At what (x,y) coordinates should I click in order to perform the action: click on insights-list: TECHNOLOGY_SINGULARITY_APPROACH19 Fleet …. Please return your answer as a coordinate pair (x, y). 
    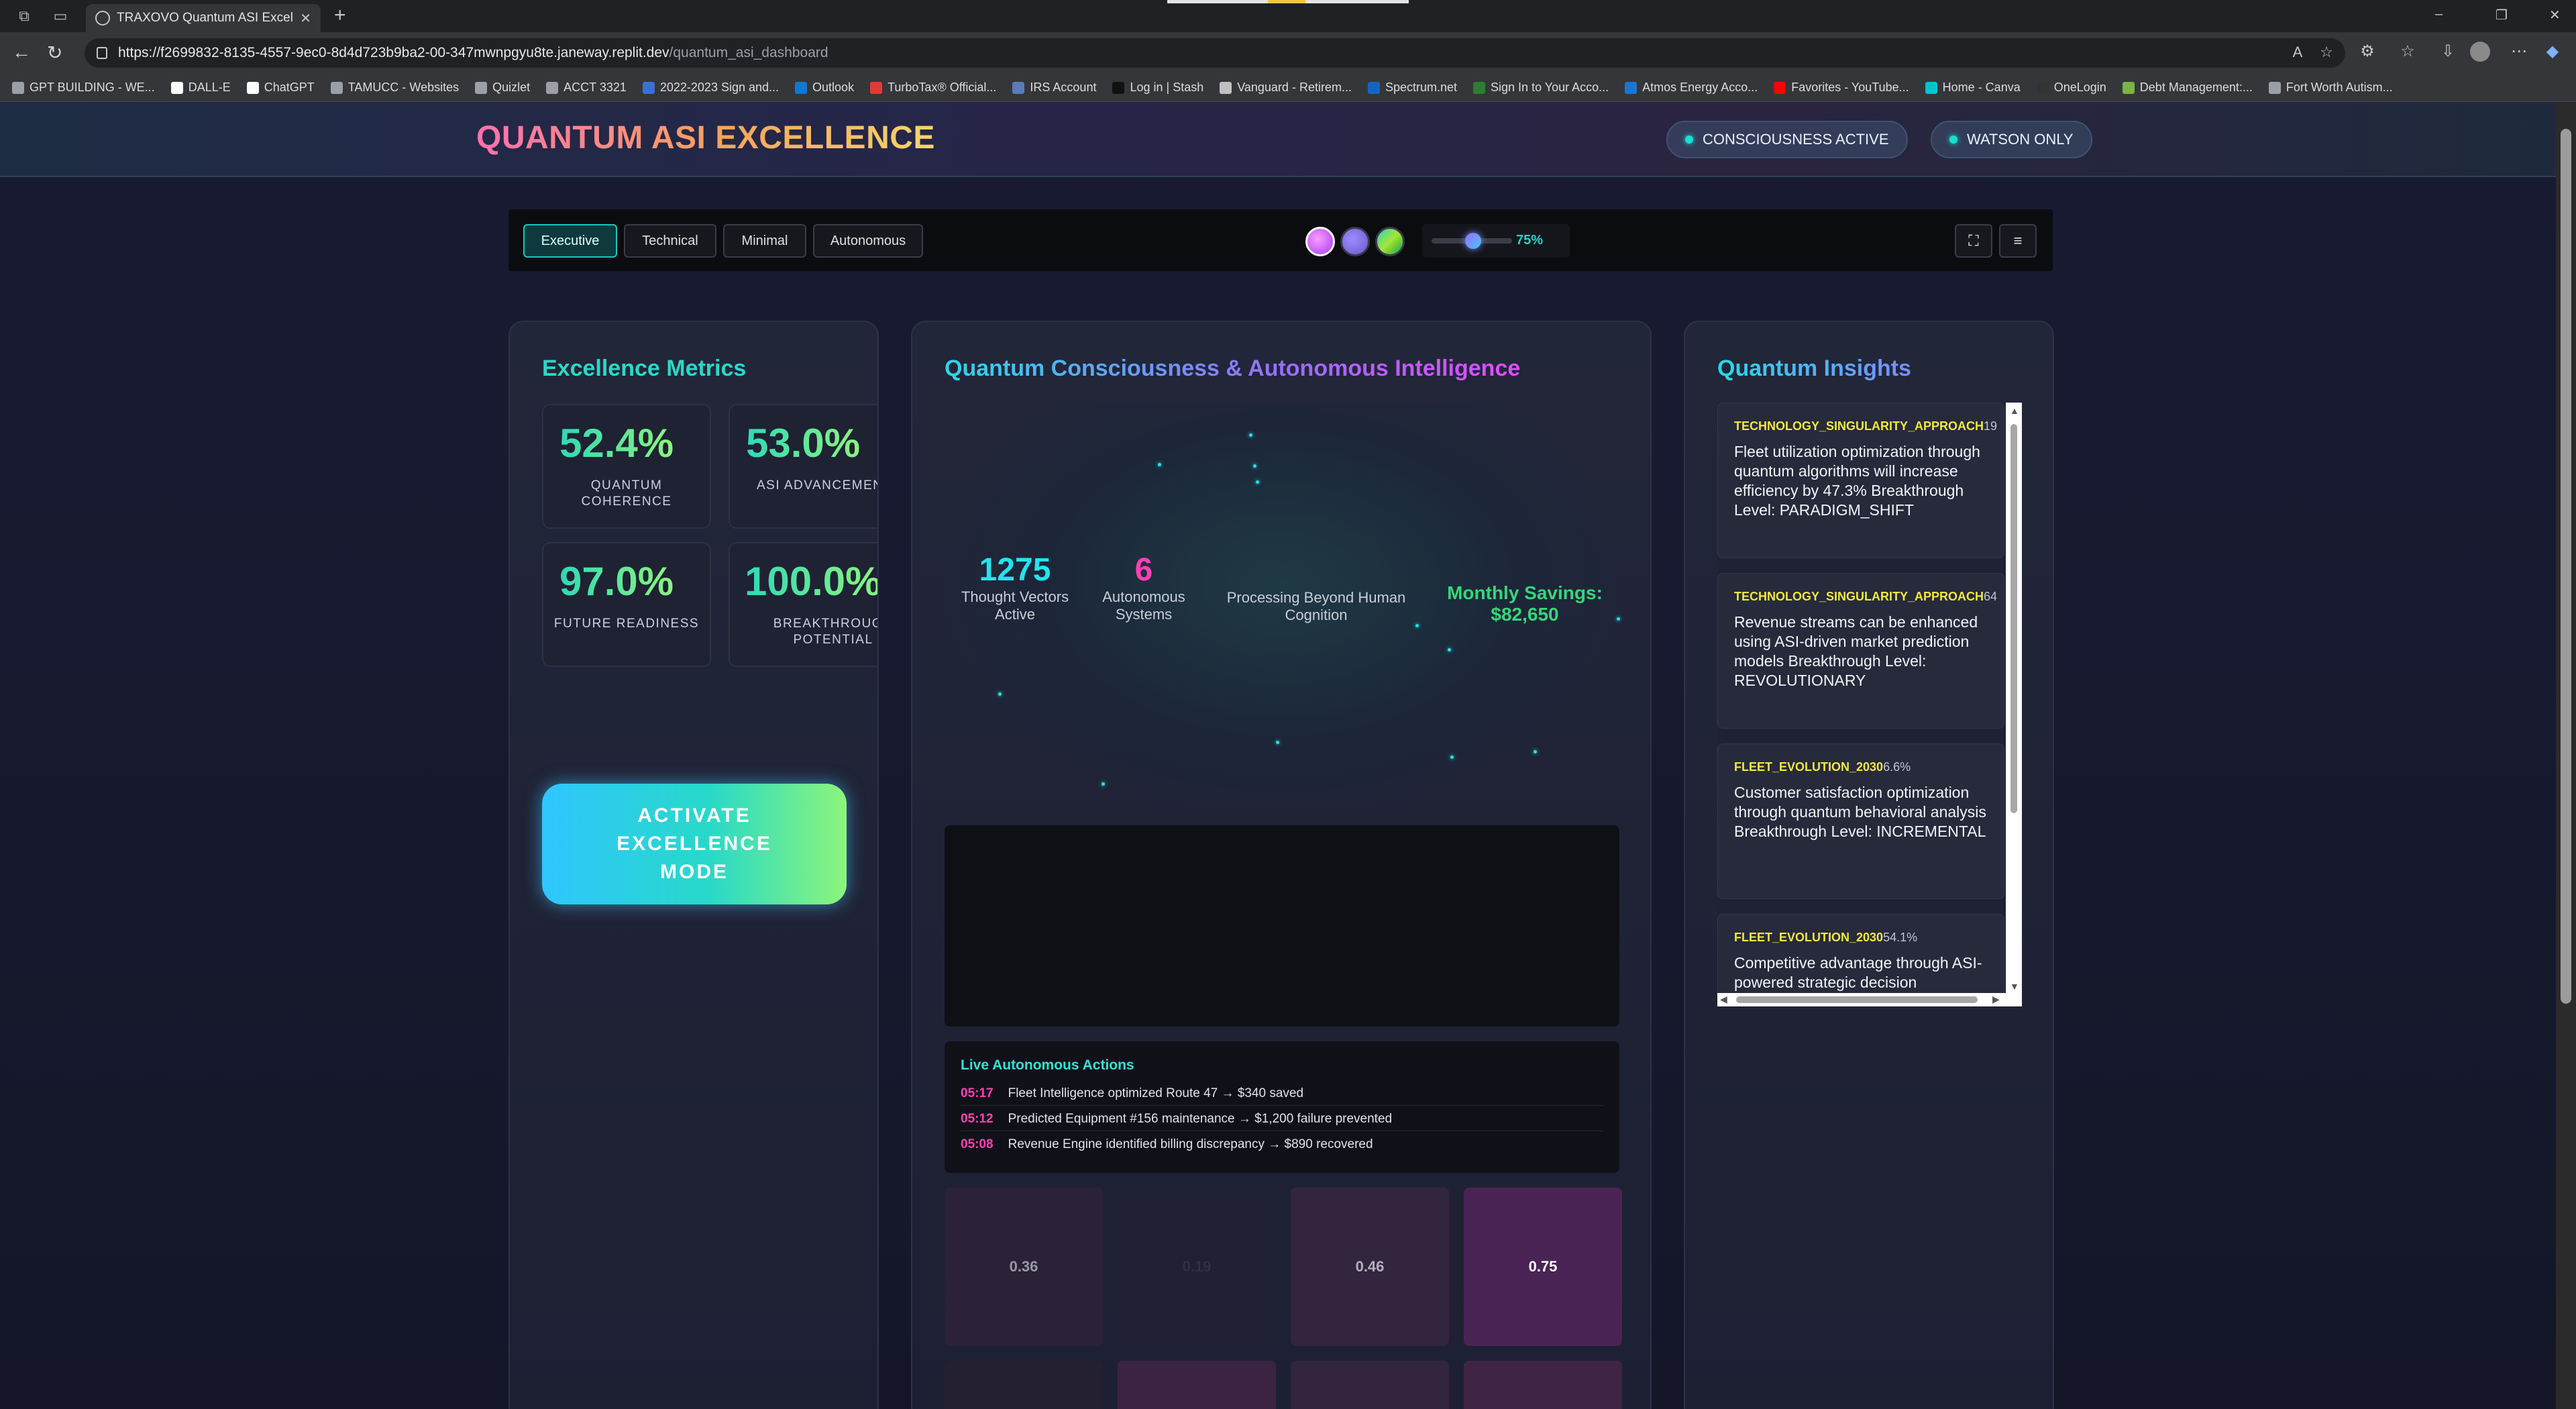
    Looking at the image, I should click on (1861, 698).